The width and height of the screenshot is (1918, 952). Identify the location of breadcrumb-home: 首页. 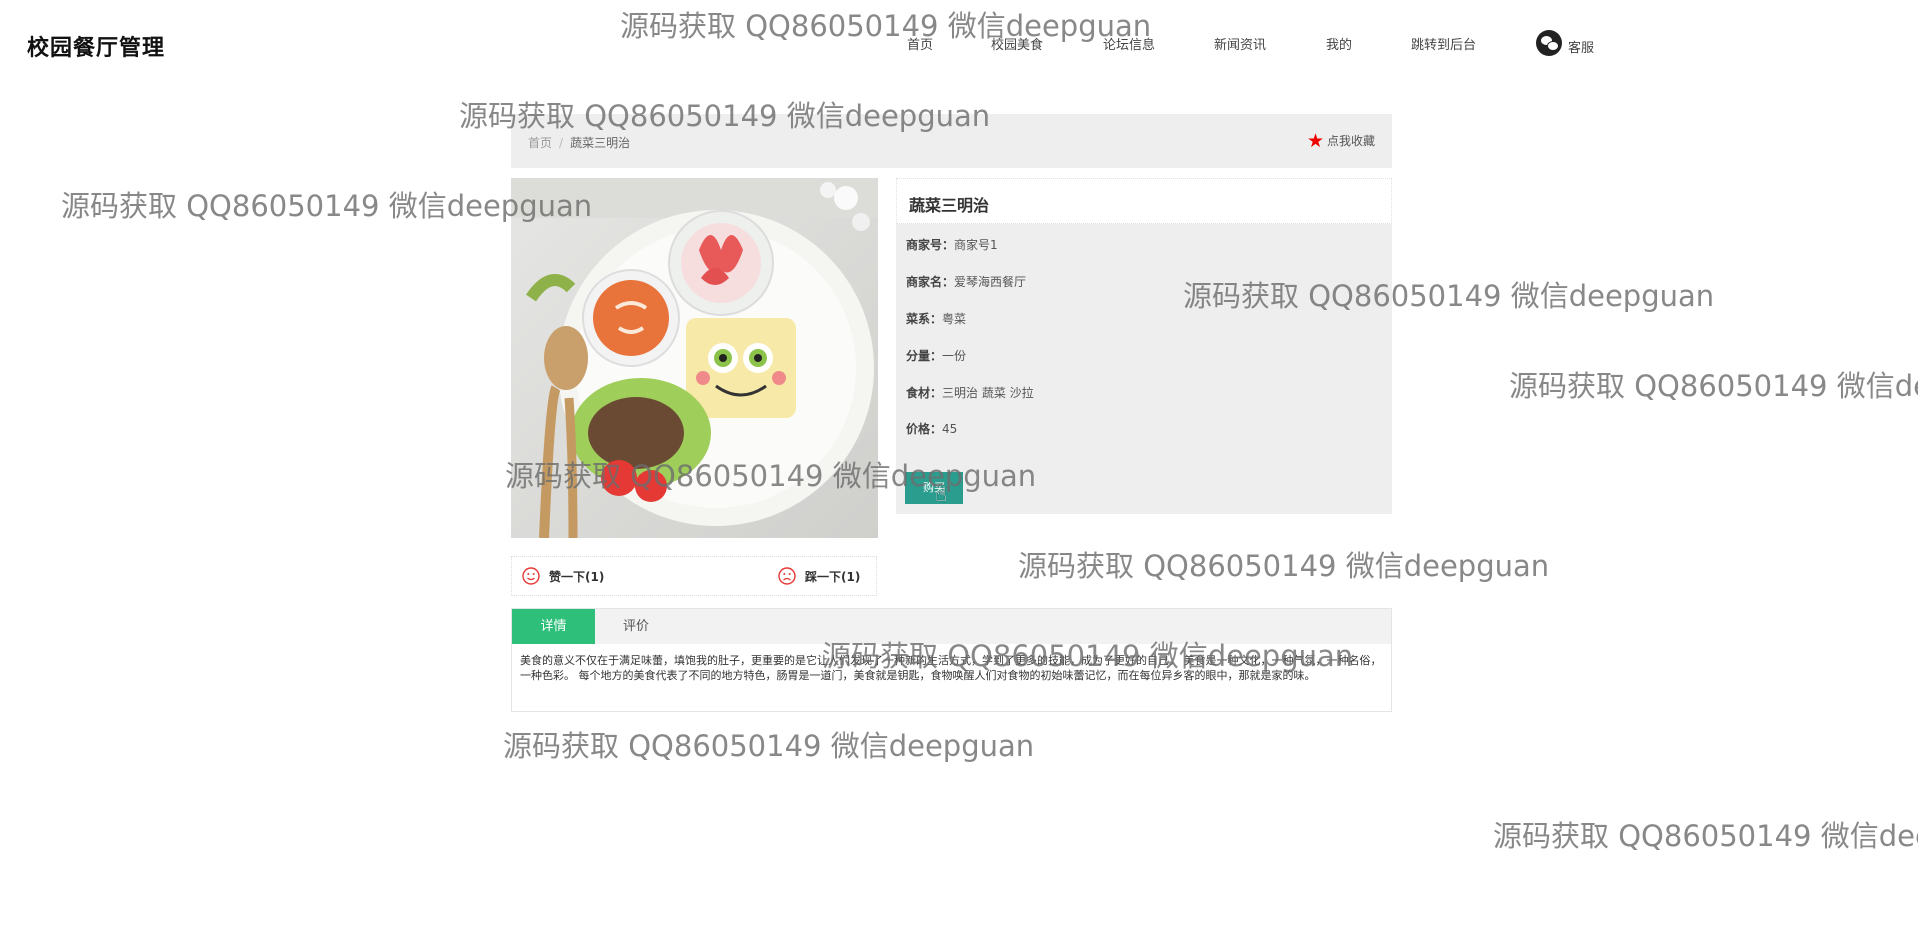
(540, 143).